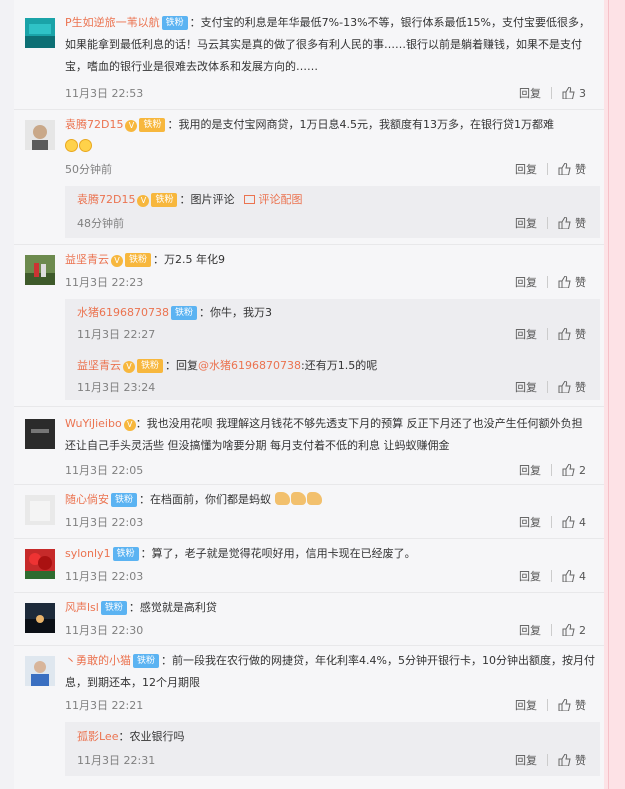  What do you see at coordinates (104, 93) in the screenshot?
I see `timestamp: 11月3日 22:53` at bounding box center [104, 93].